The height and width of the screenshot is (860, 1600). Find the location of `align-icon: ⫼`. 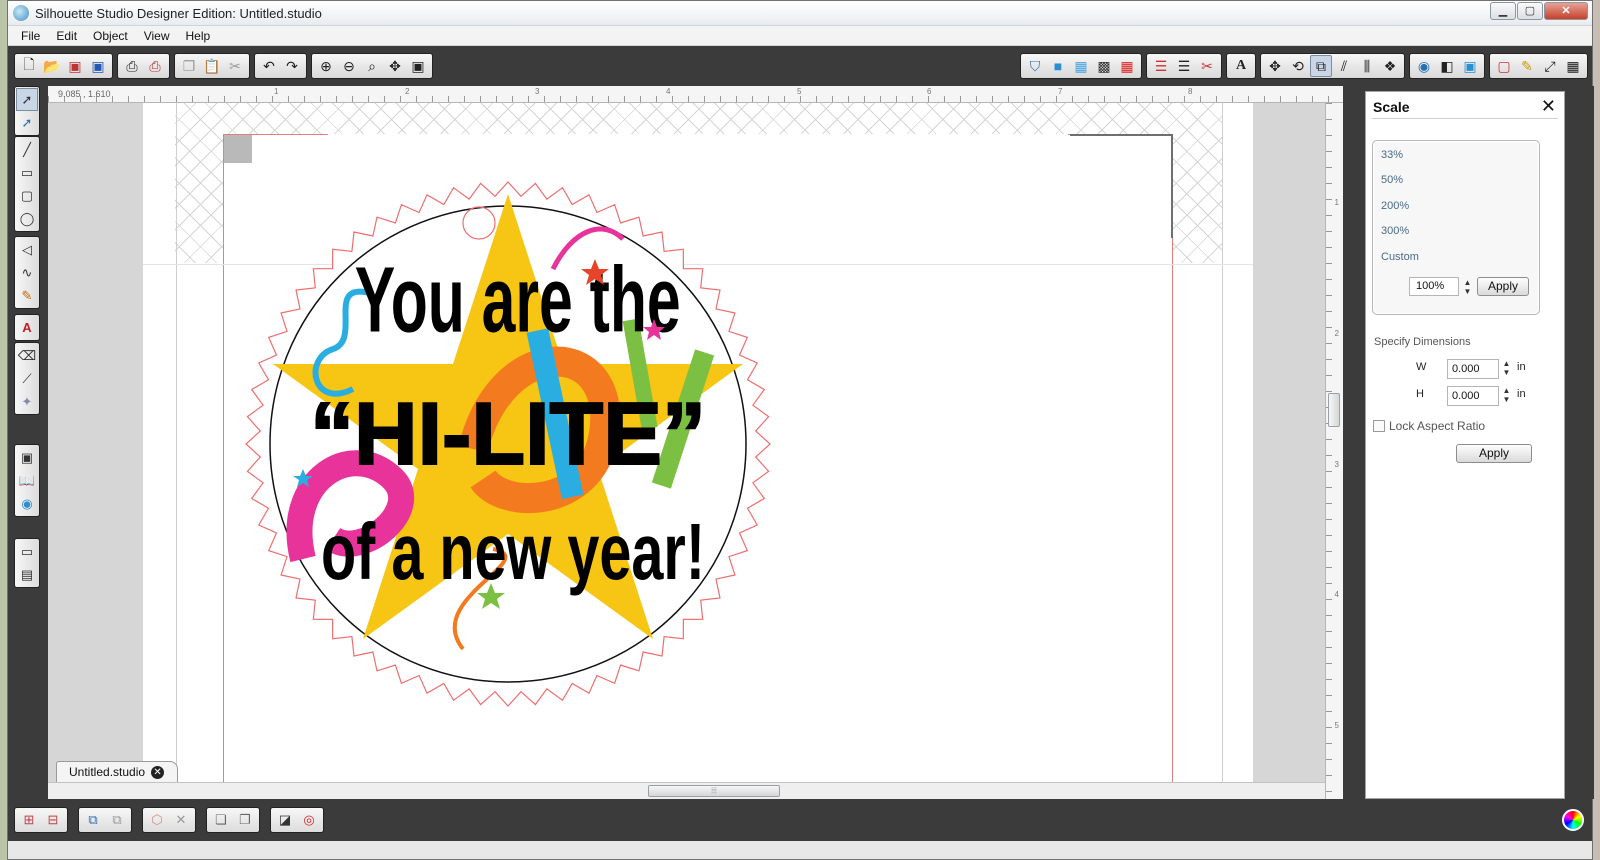

align-icon: ⫼ is located at coordinates (1367, 66).